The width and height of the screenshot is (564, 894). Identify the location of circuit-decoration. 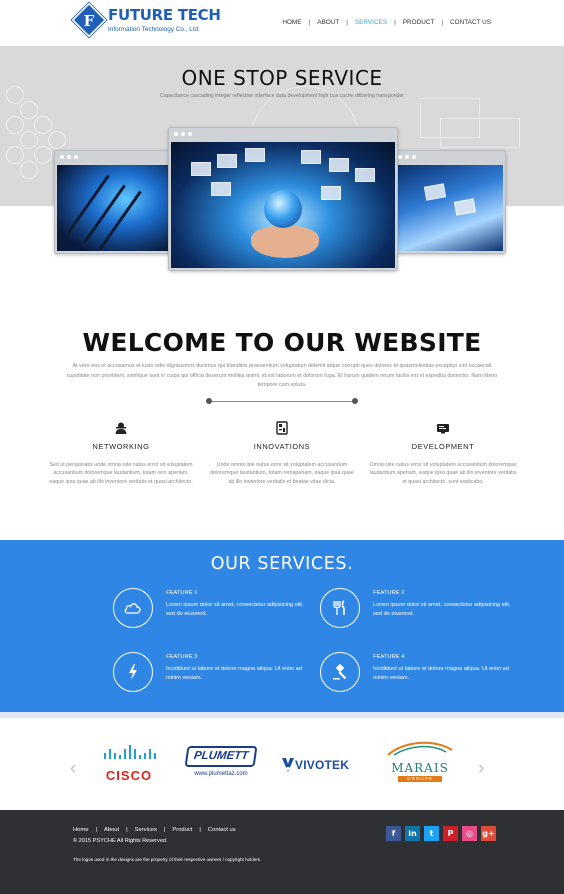
(480, 133).